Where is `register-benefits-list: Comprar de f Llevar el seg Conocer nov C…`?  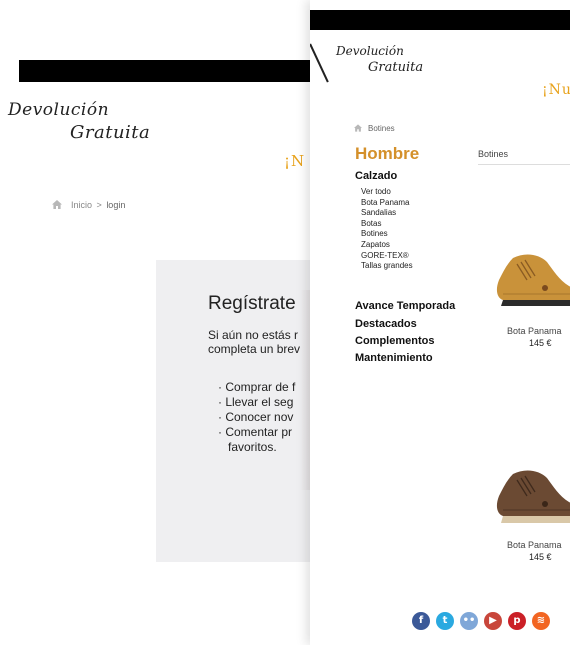 register-benefits-list: Comprar de f Llevar el seg Conocer nov C… is located at coordinates (256, 417).